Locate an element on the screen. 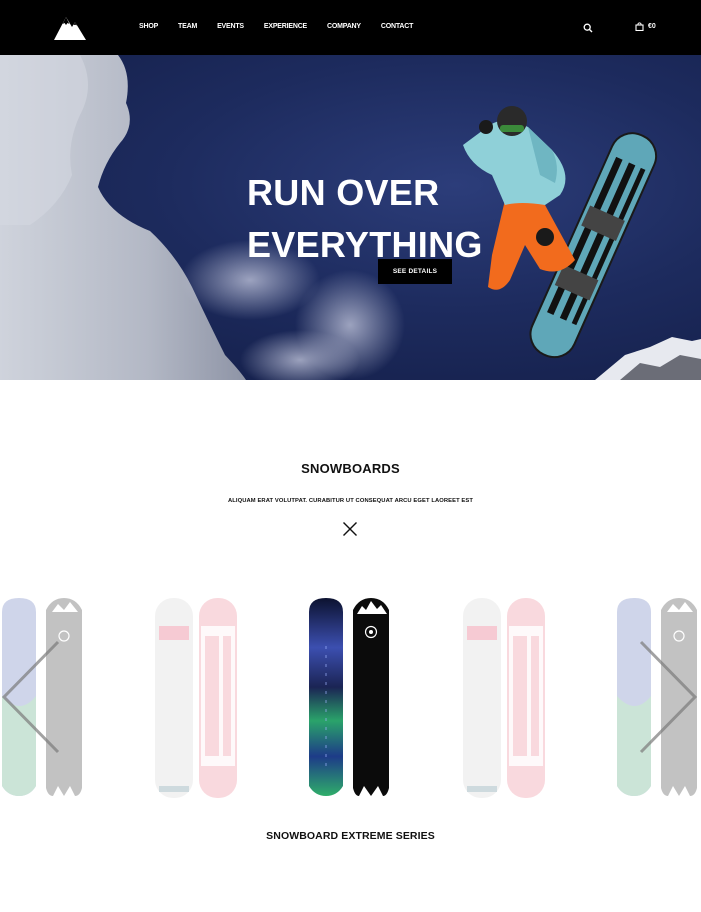 This screenshot has height=912, width=701. nav-item-experience: EXPERIENCE is located at coordinates (285, 27).